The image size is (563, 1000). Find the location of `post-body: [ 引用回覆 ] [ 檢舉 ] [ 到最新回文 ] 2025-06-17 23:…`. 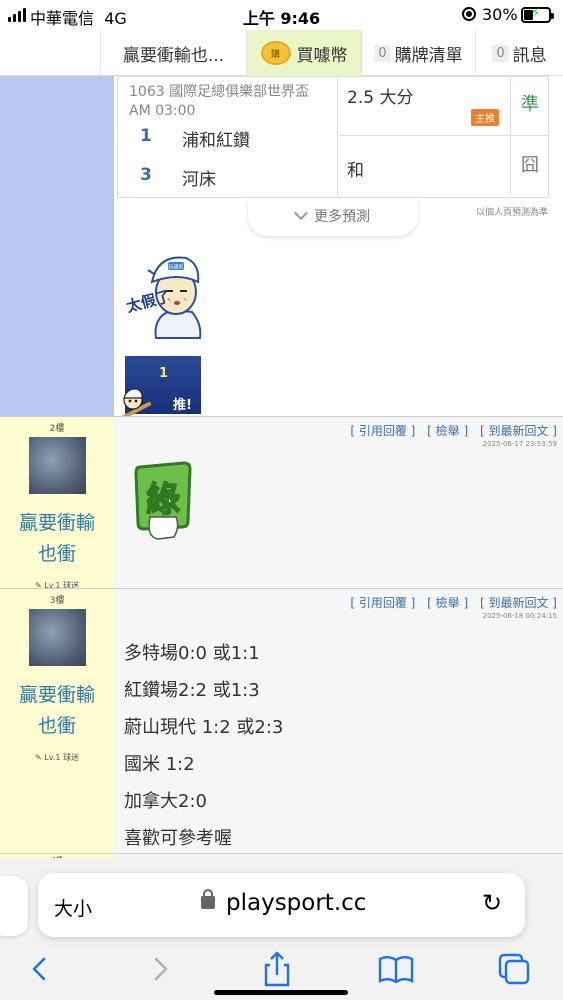

post-body: [ 引用回覆 ] [ 檢舉 ] [ 到最新回文 ] 2025-06-17 23:… is located at coordinates (338, 502).